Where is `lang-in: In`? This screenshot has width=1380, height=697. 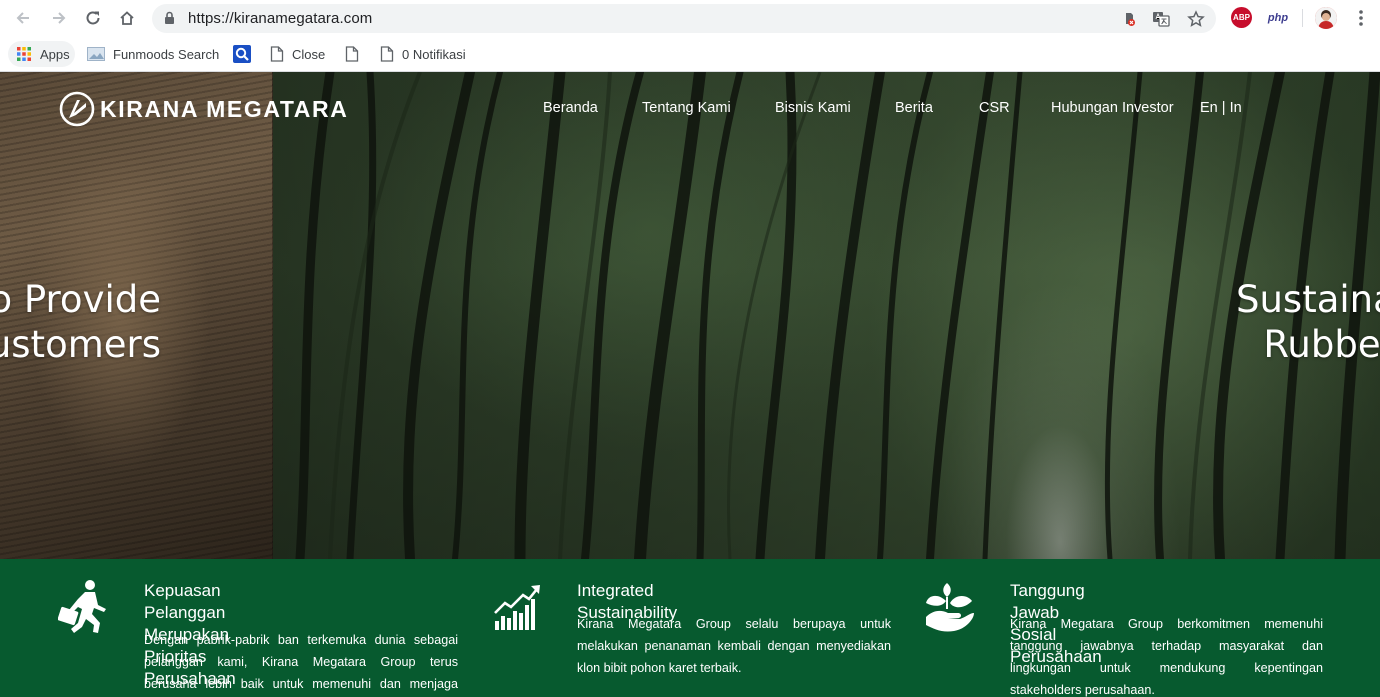 lang-in: In is located at coordinates (1236, 108).